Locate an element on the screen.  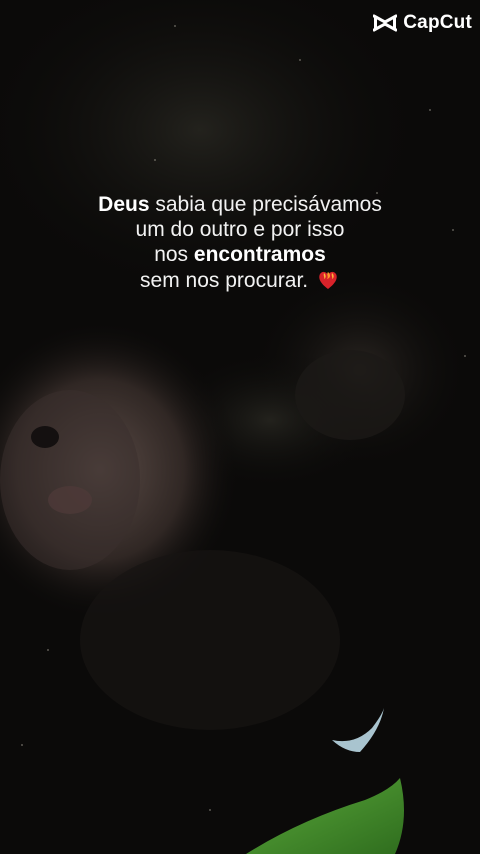
caption-line-3-text: nos is located at coordinates (174, 254).